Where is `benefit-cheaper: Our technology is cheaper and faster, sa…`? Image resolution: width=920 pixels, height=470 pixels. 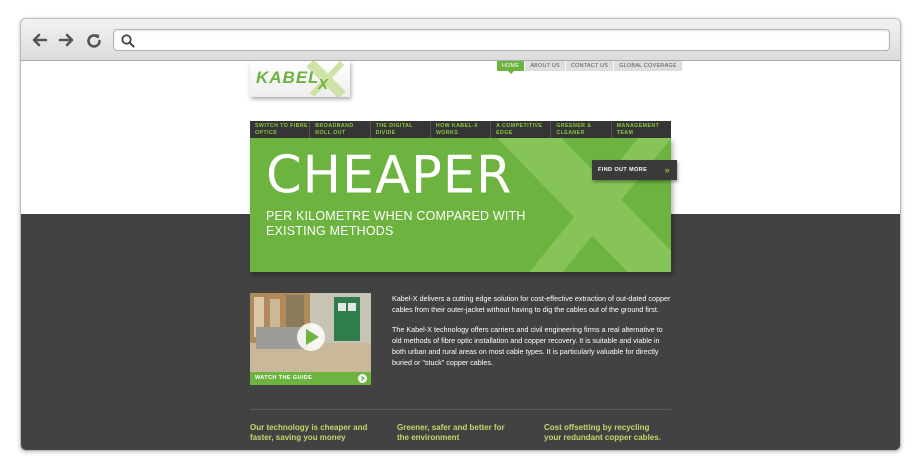
benefit-cheaper: Our technology is cheaper and faster, sa… is located at coordinates (309, 432).